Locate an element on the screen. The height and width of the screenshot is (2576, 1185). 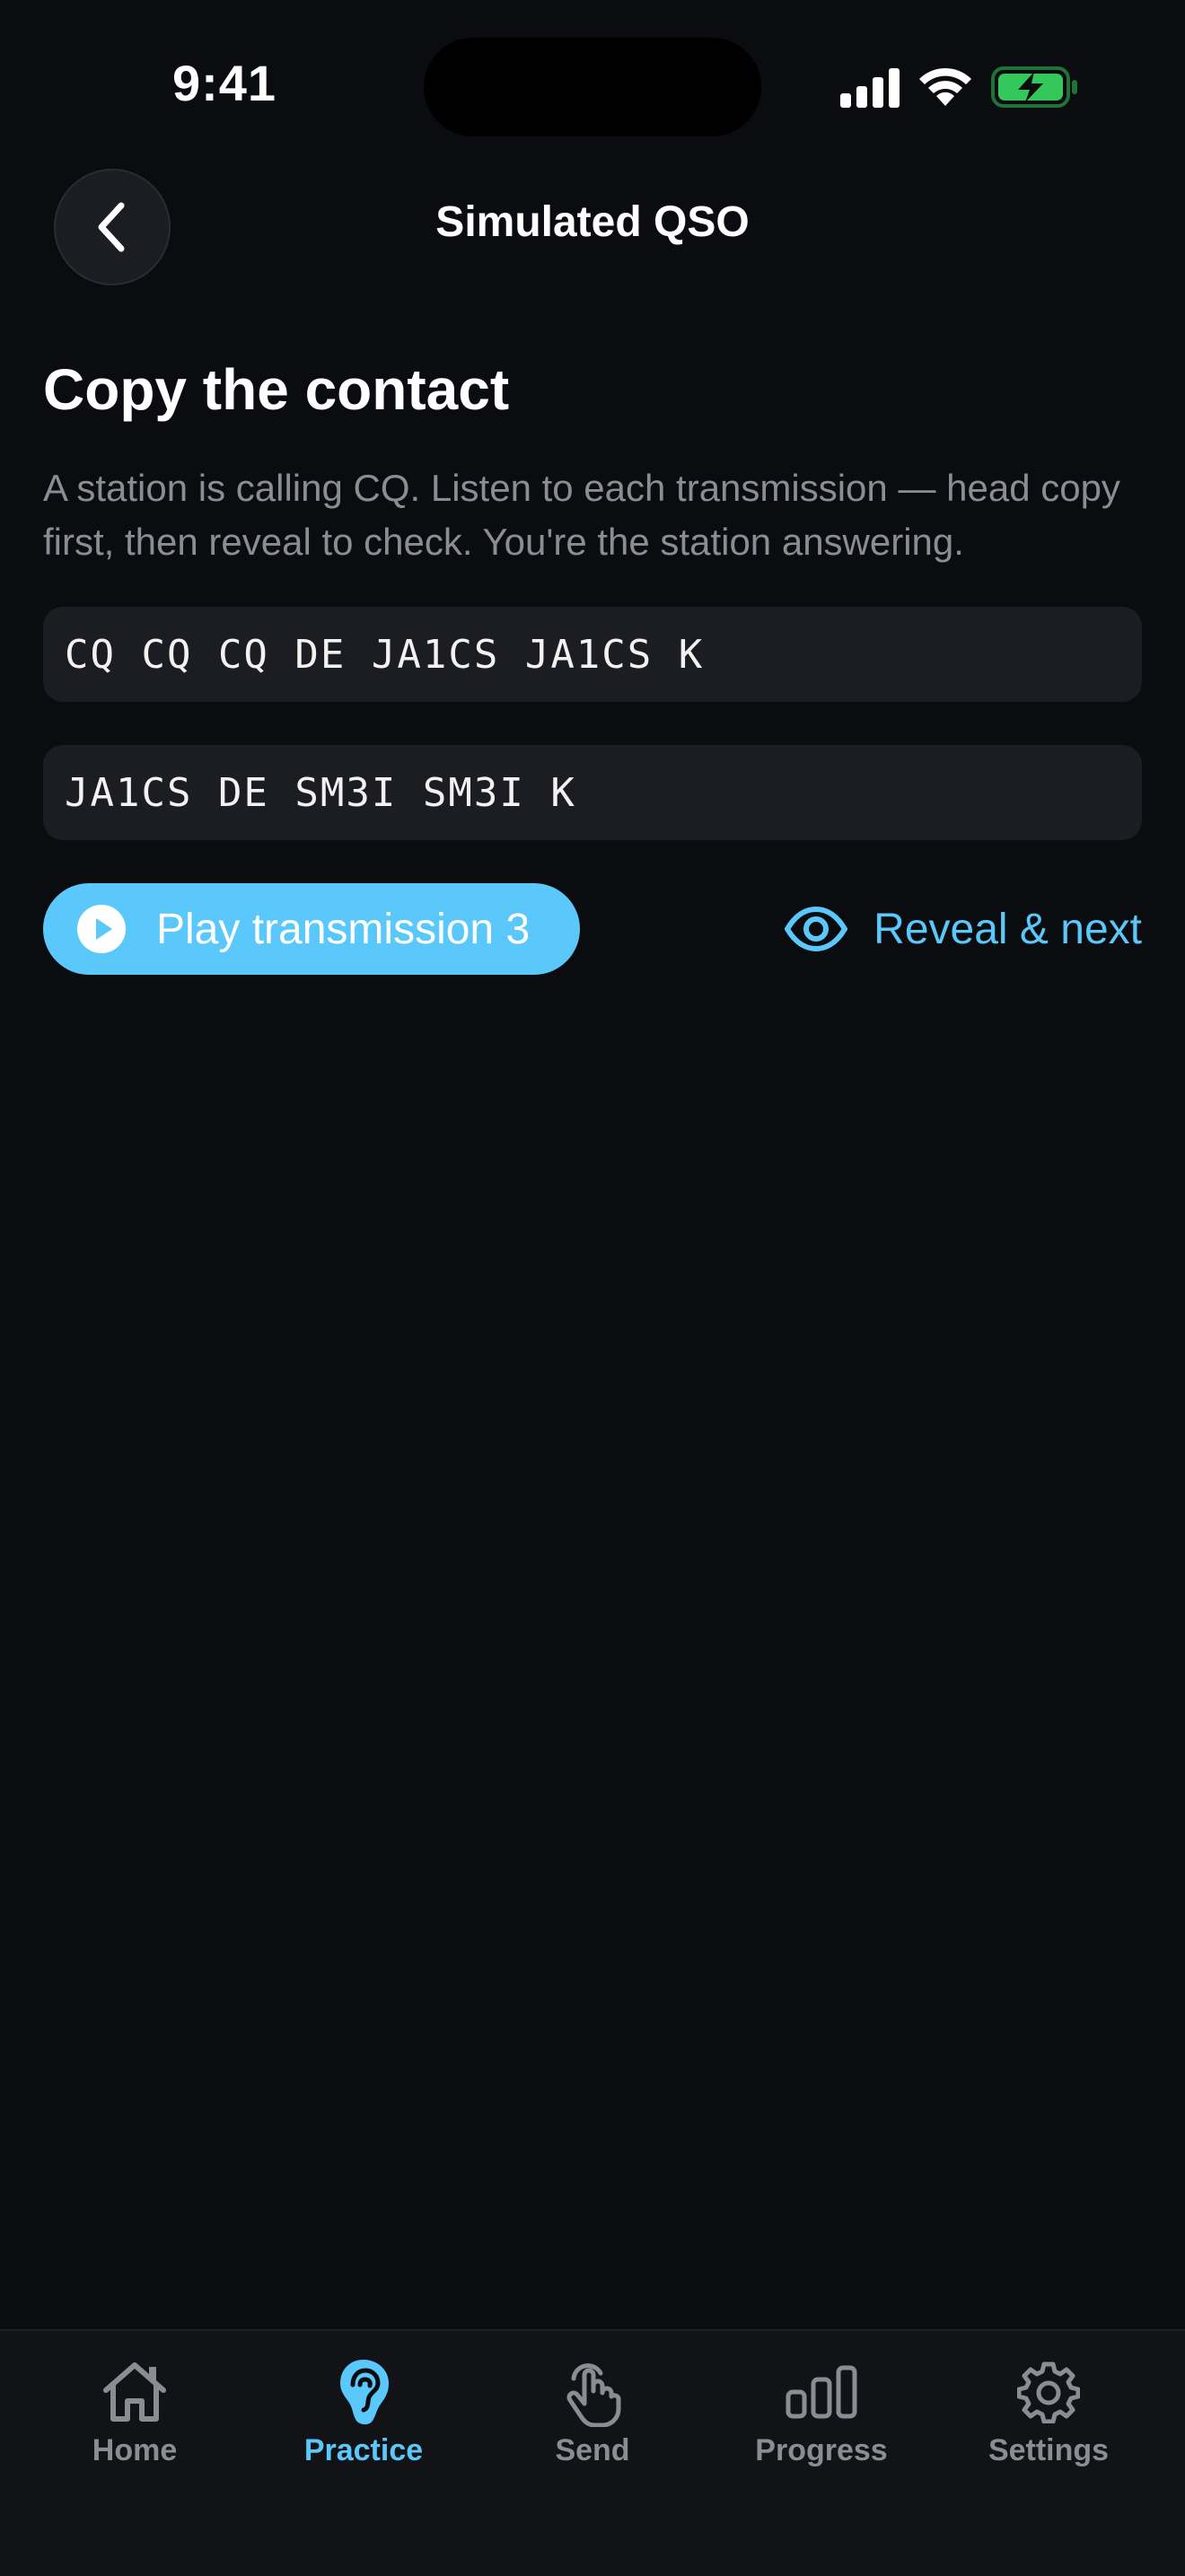
wifi-icon is located at coordinates (945, 86).